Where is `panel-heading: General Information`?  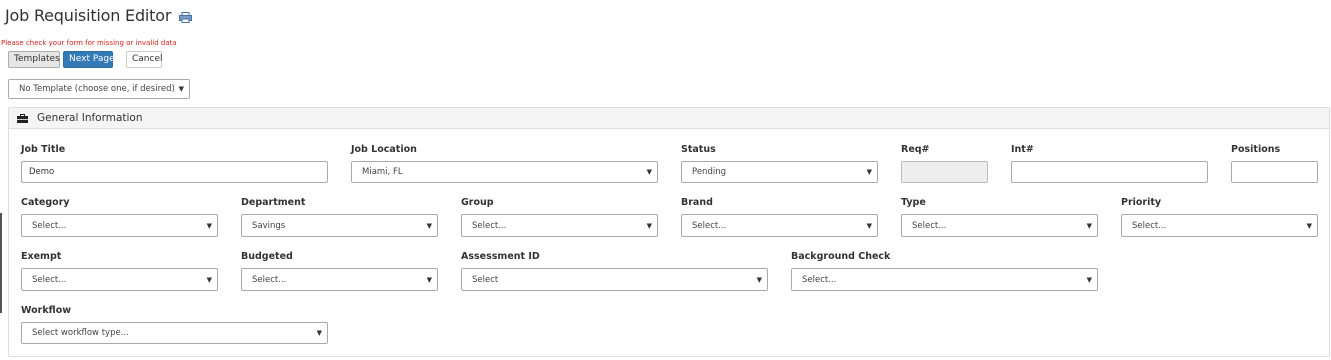 panel-heading: General Information is located at coordinates (669, 118).